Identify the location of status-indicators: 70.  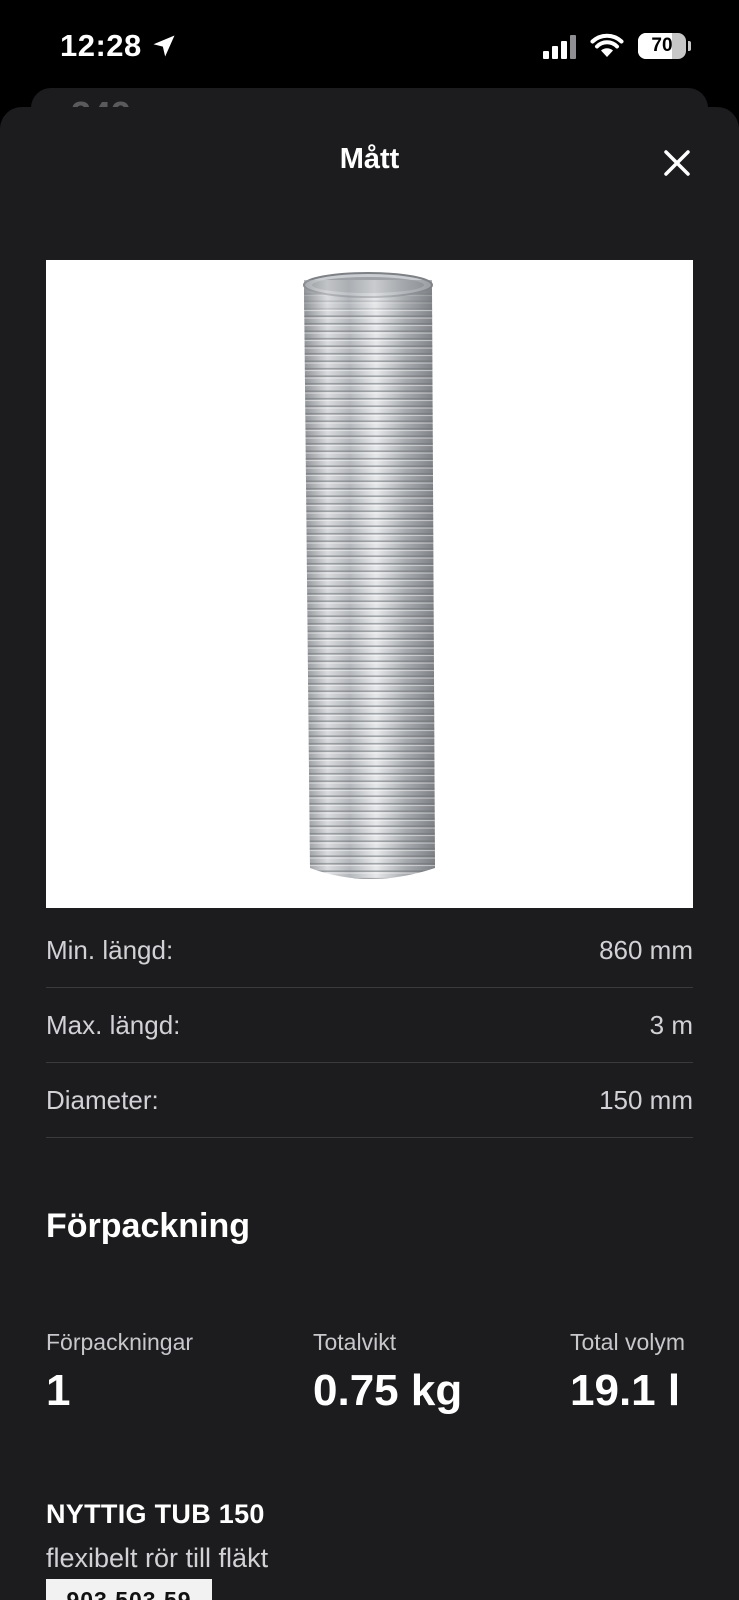
(617, 46).